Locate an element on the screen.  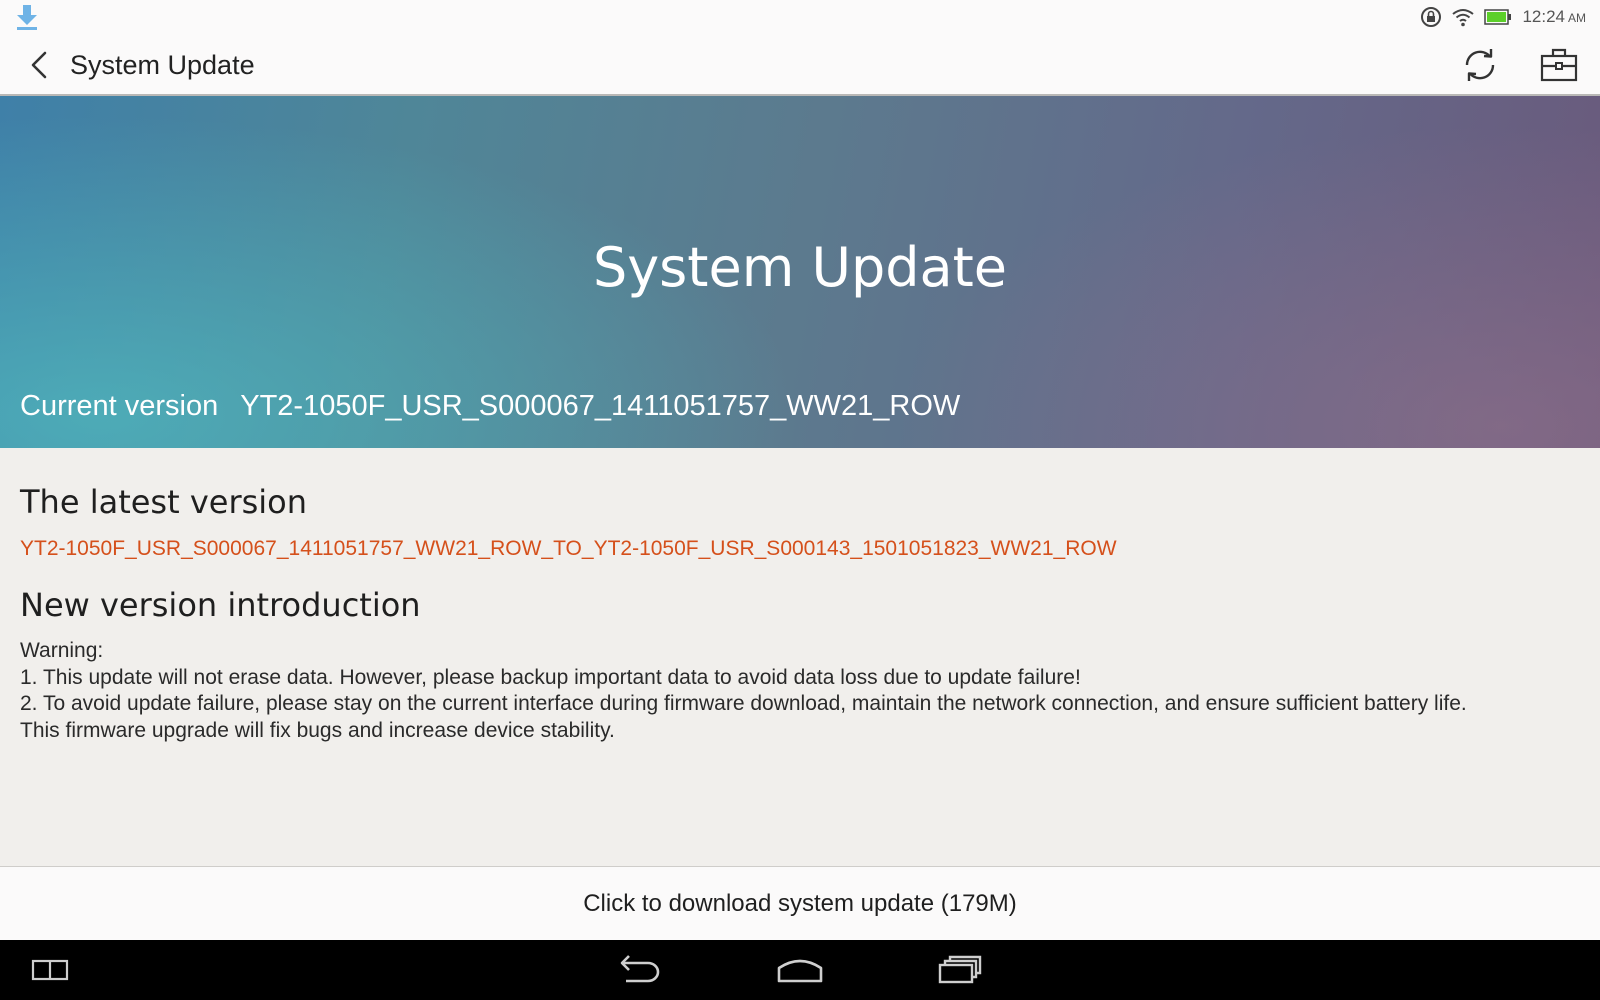
lock-rotation-icon is located at coordinates (1431, 17).